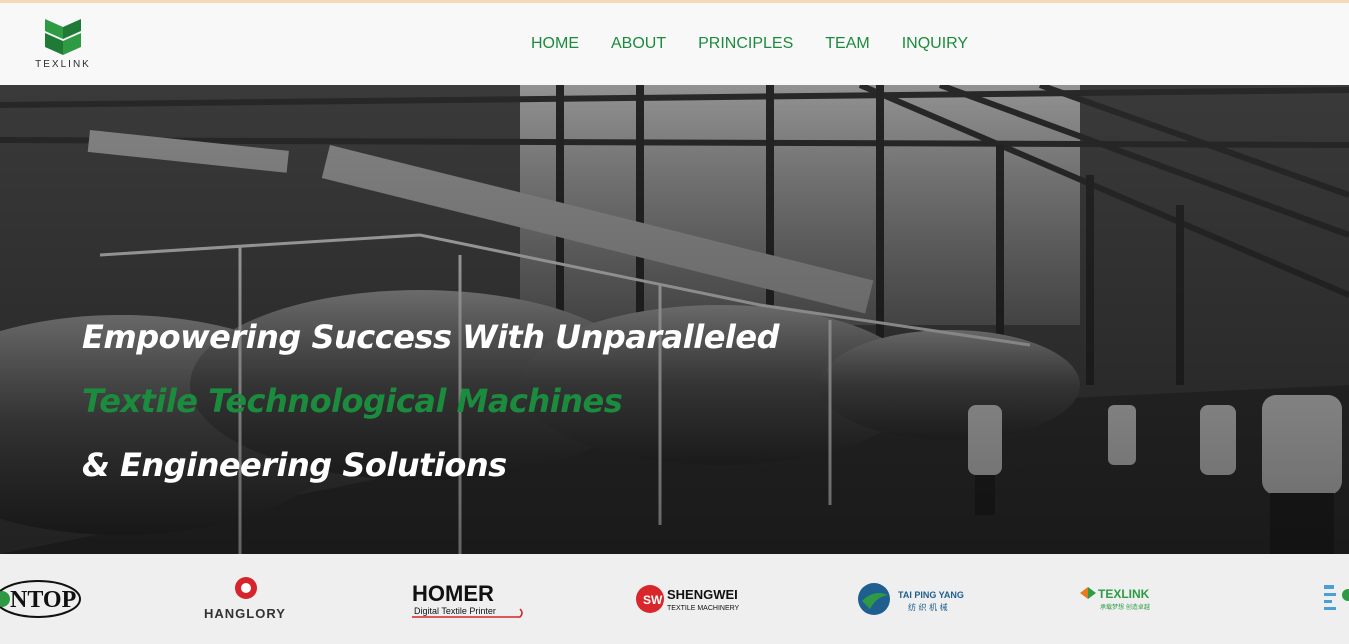 The width and height of the screenshot is (1349, 644). What do you see at coordinates (245, 599) in the screenshot?
I see `hanglory-logo-icon: HANGLORY` at bounding box center [245, 599].